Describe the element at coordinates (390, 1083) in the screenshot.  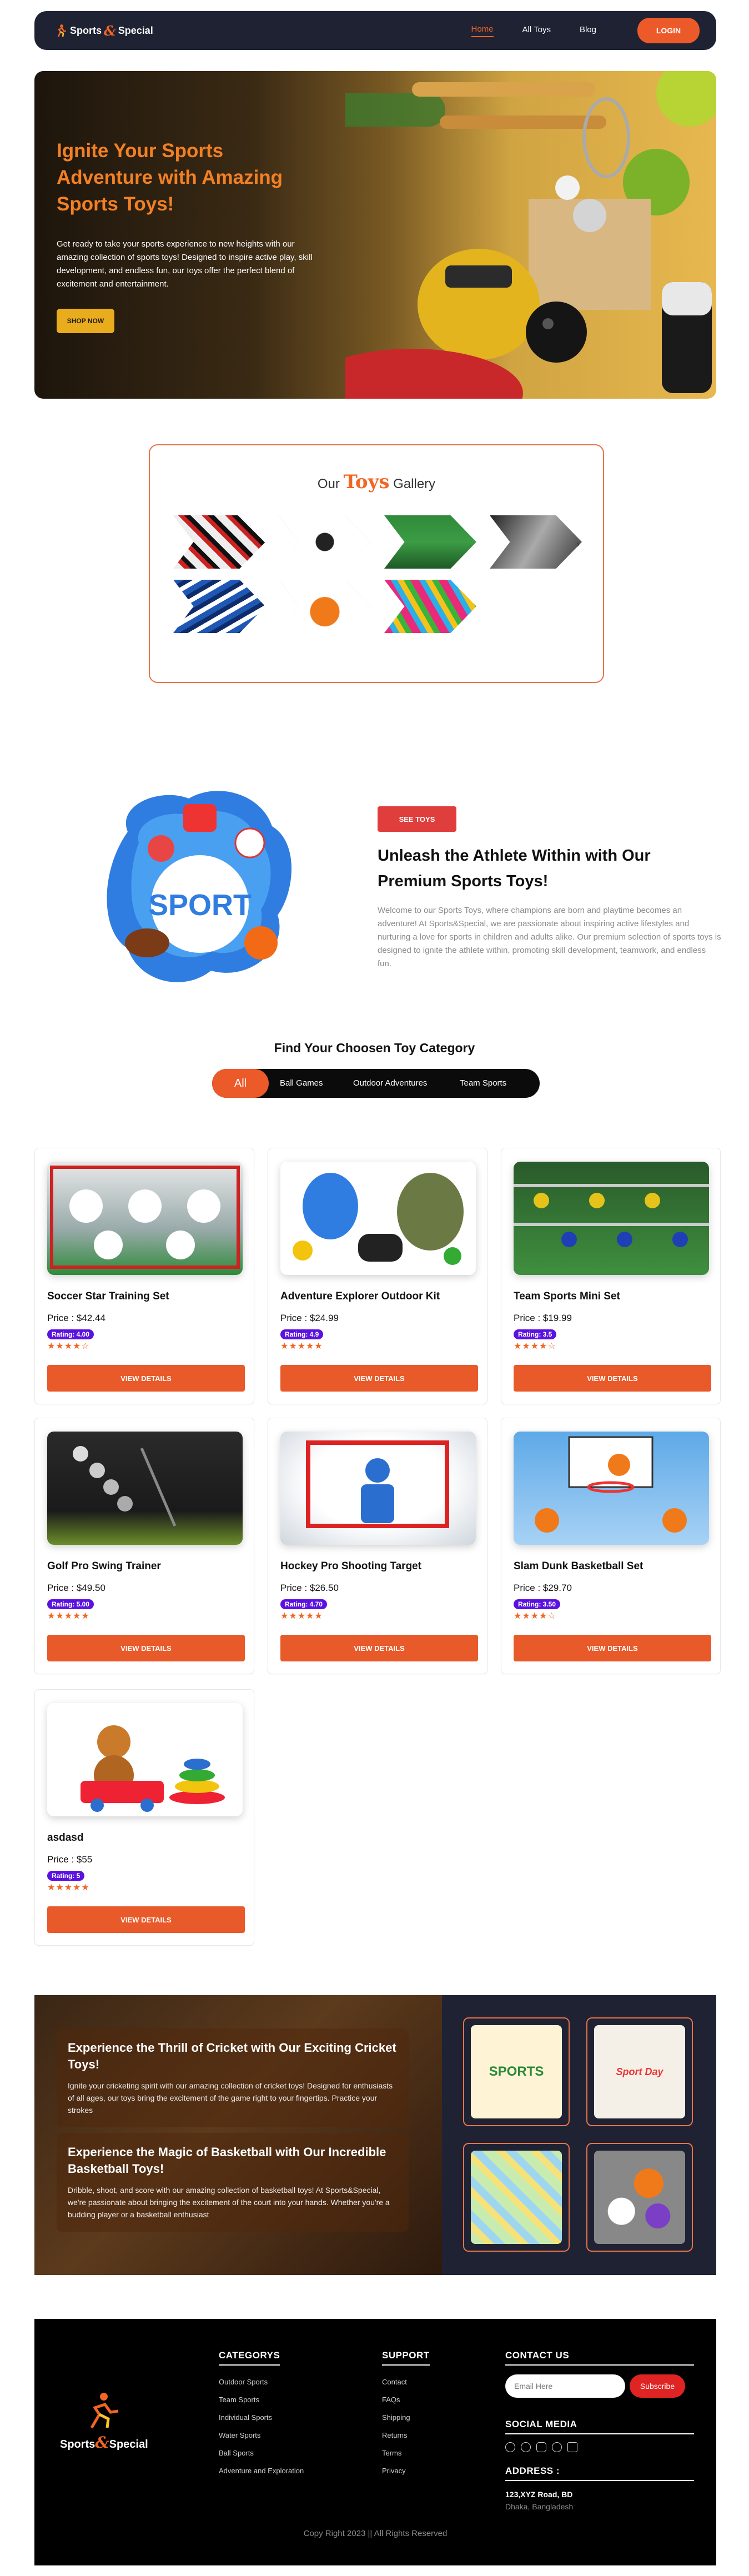
I see `tab-outdoor-adventures: Outdoor Adventures` at that location.